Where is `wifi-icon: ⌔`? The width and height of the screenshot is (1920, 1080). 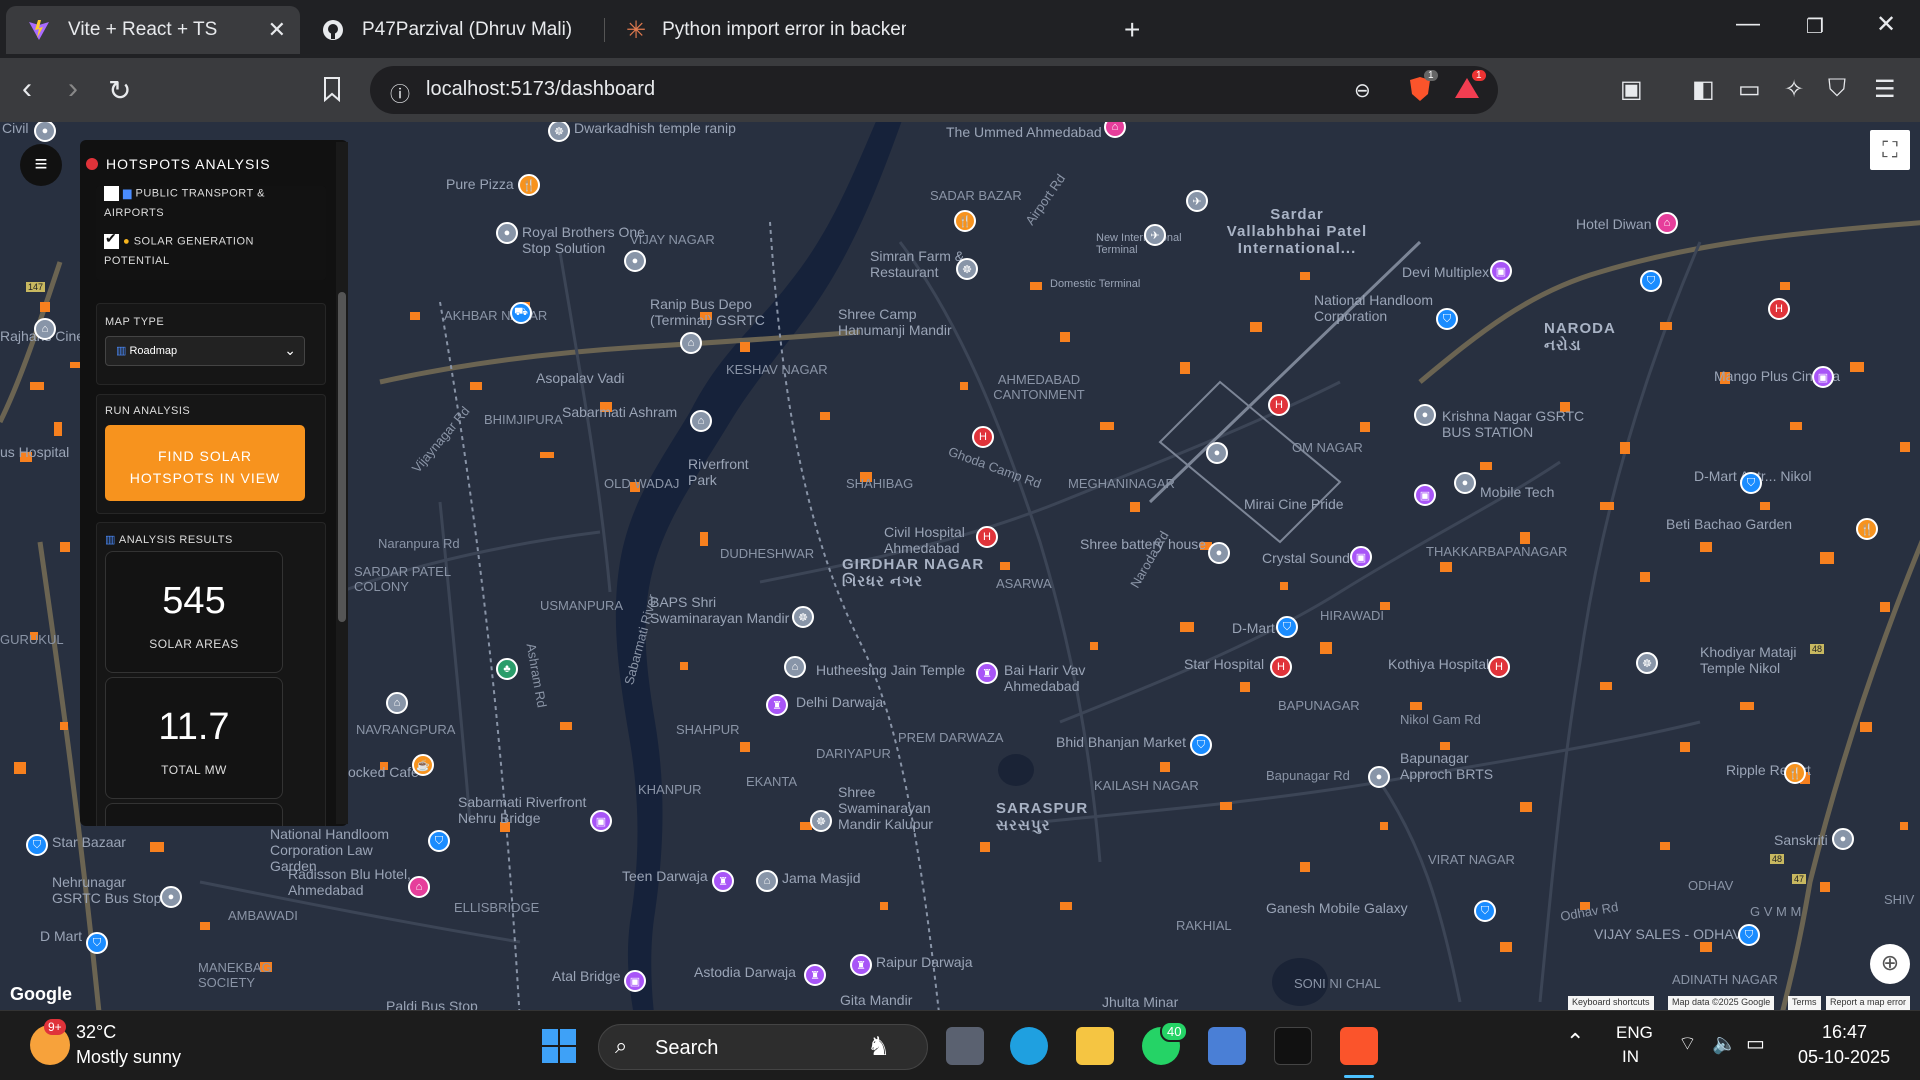 wifi-icon: ⌔ is located at coordinates (1687, 1043).